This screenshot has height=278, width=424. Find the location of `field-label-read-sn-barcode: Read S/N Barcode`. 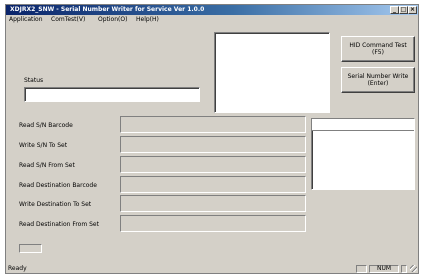

field-label-read-sn-barcode: Read S/N Barcode is located at coordinates (46, 125).